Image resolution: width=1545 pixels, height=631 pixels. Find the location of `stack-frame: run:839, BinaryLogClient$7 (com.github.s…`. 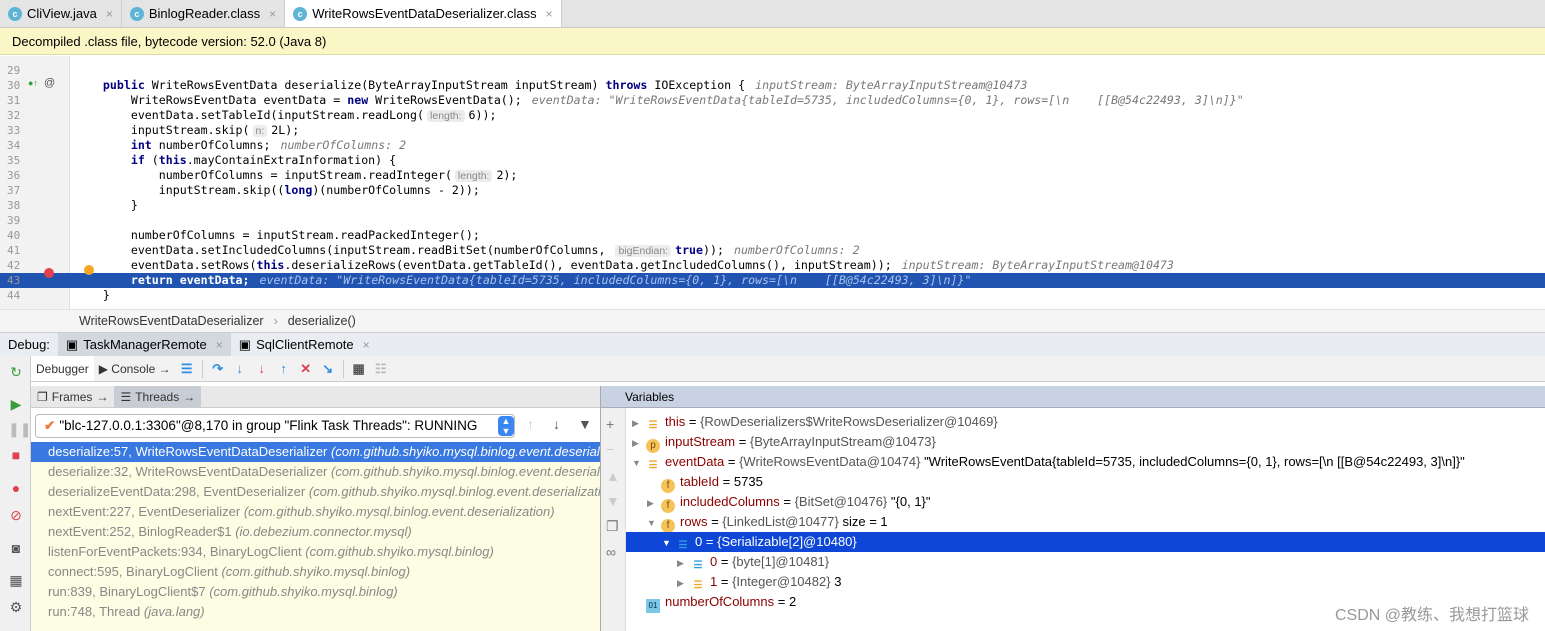

stack-frame: run:839, BinaryLogClient$7 (com.github.s… is located at coordinates (315, 592).